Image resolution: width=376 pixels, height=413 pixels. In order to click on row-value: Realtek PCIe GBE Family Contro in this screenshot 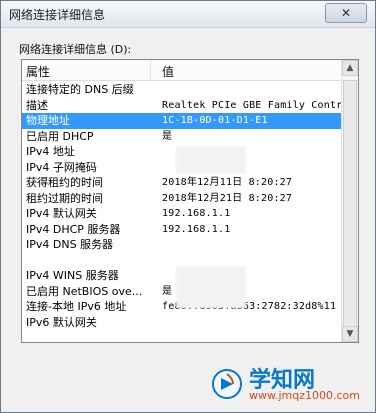, I will do `click(252, 105)`.